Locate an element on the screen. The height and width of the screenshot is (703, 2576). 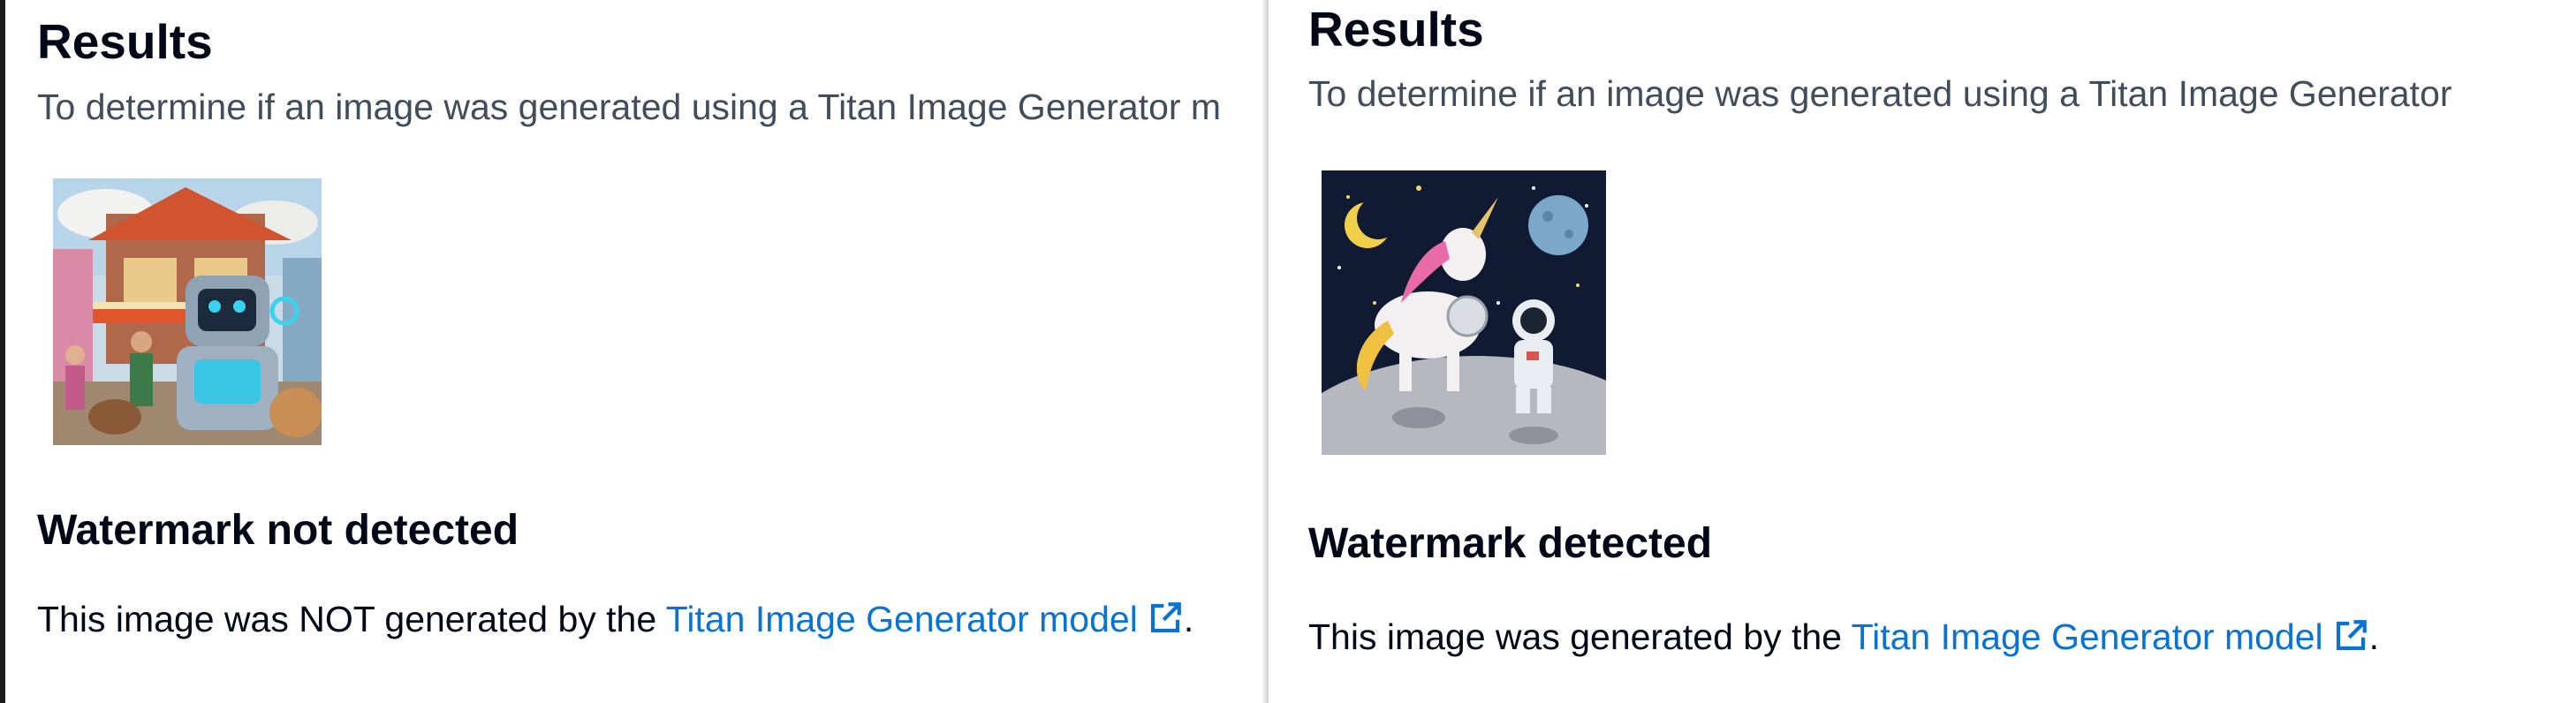
verdict-prefix: This image was generated by the is located at coordinates (1580, 636).